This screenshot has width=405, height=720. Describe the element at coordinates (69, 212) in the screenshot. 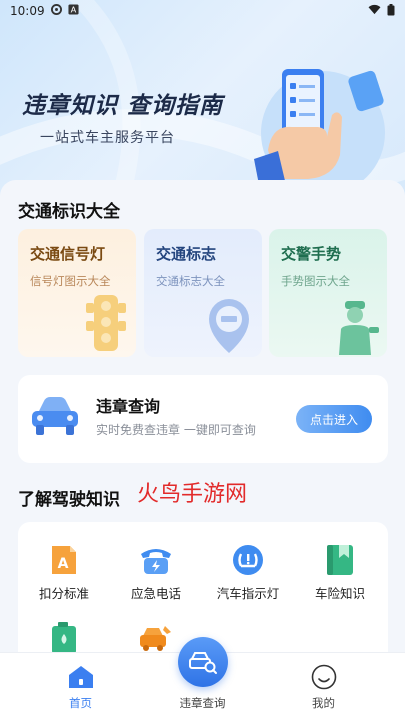

I see `traffic-signs-title: 交通标识大全` at that location.